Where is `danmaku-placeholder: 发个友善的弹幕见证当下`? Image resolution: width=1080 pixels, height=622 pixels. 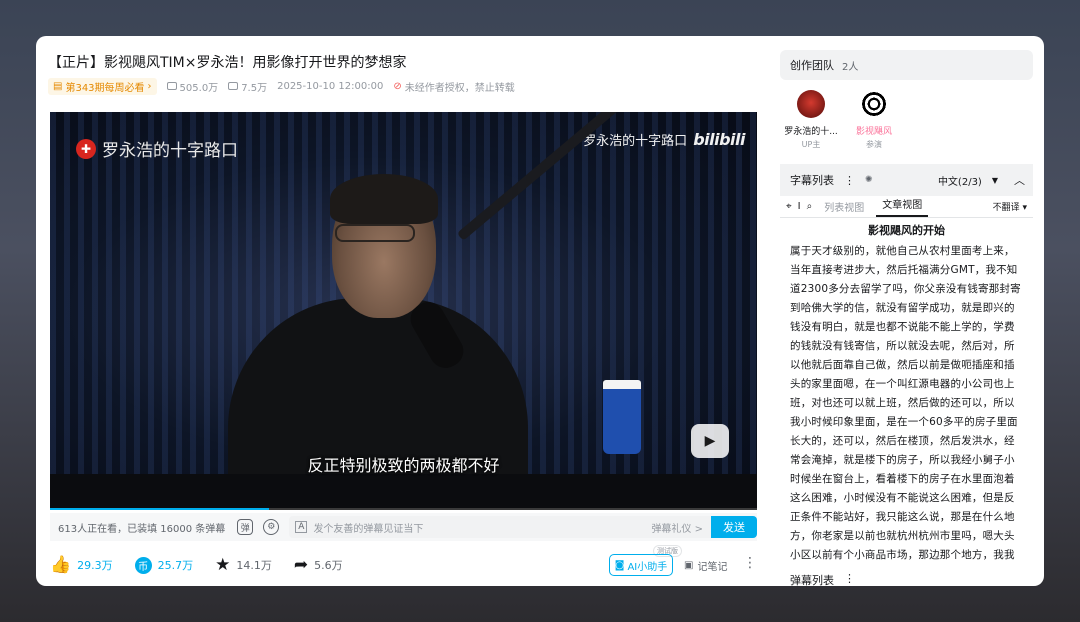
danmaku-placeholder: 发个友善的弹幕见证当下 is located at coordinates (368, 529).